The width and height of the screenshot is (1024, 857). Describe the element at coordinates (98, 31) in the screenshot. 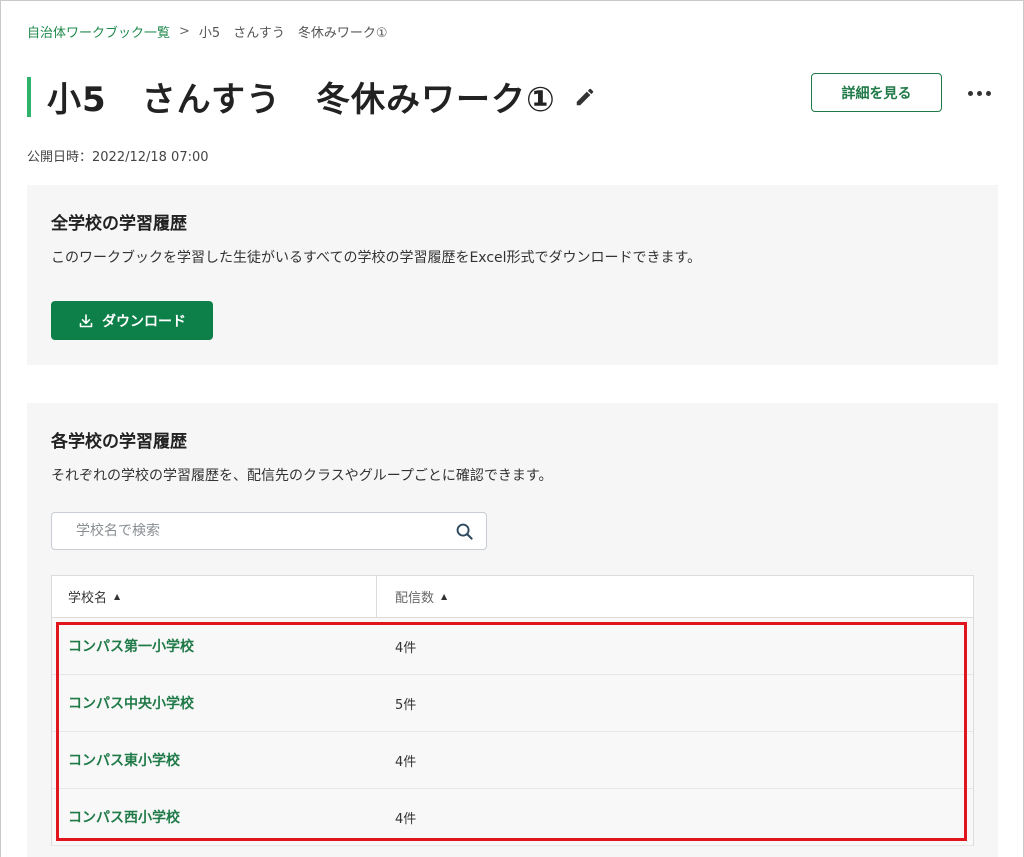

I see `breadcrumb-parent-link: 自治体ワークブック一覧` at that location.